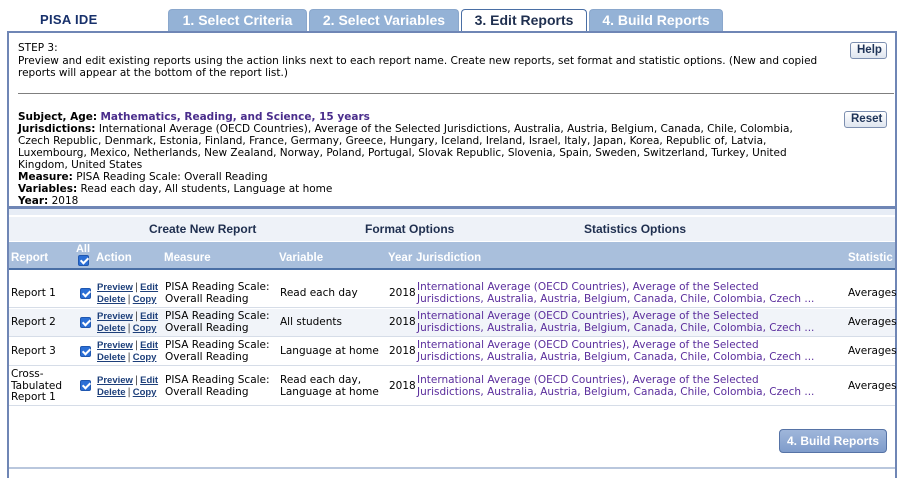  Describe the element at coordinates (58, 117) in the screenshot. I see `subject-label: Subject, Age:` at that location.